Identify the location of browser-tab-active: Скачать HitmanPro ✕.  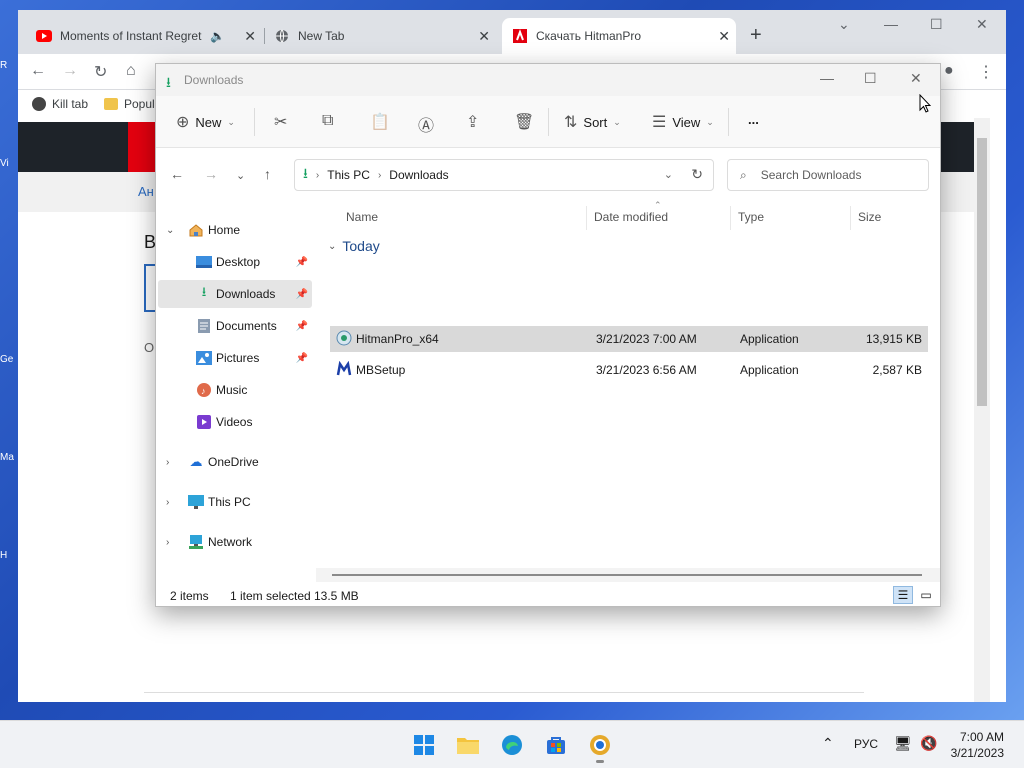
(619, 36).